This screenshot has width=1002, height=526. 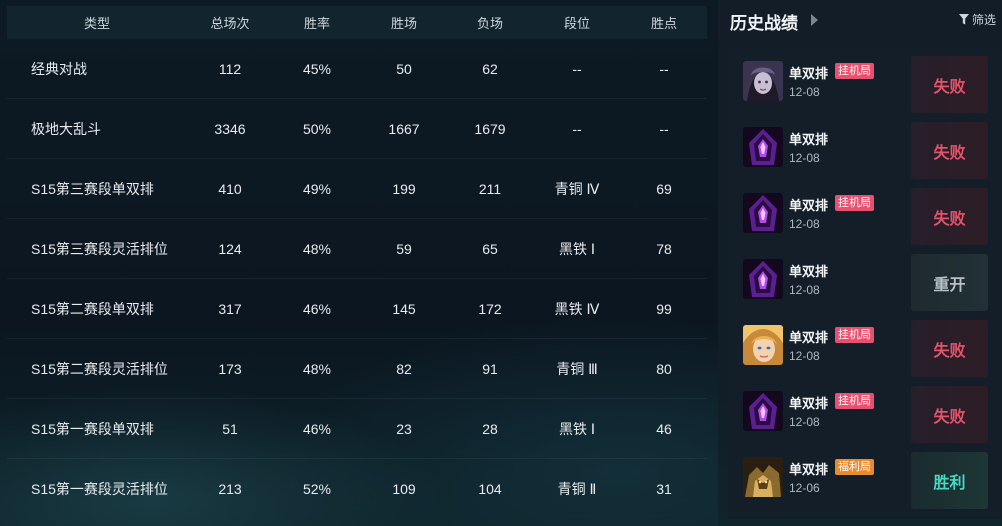 I want to click on blonde-champion-portrait-icon, so click(x=763, y=345).